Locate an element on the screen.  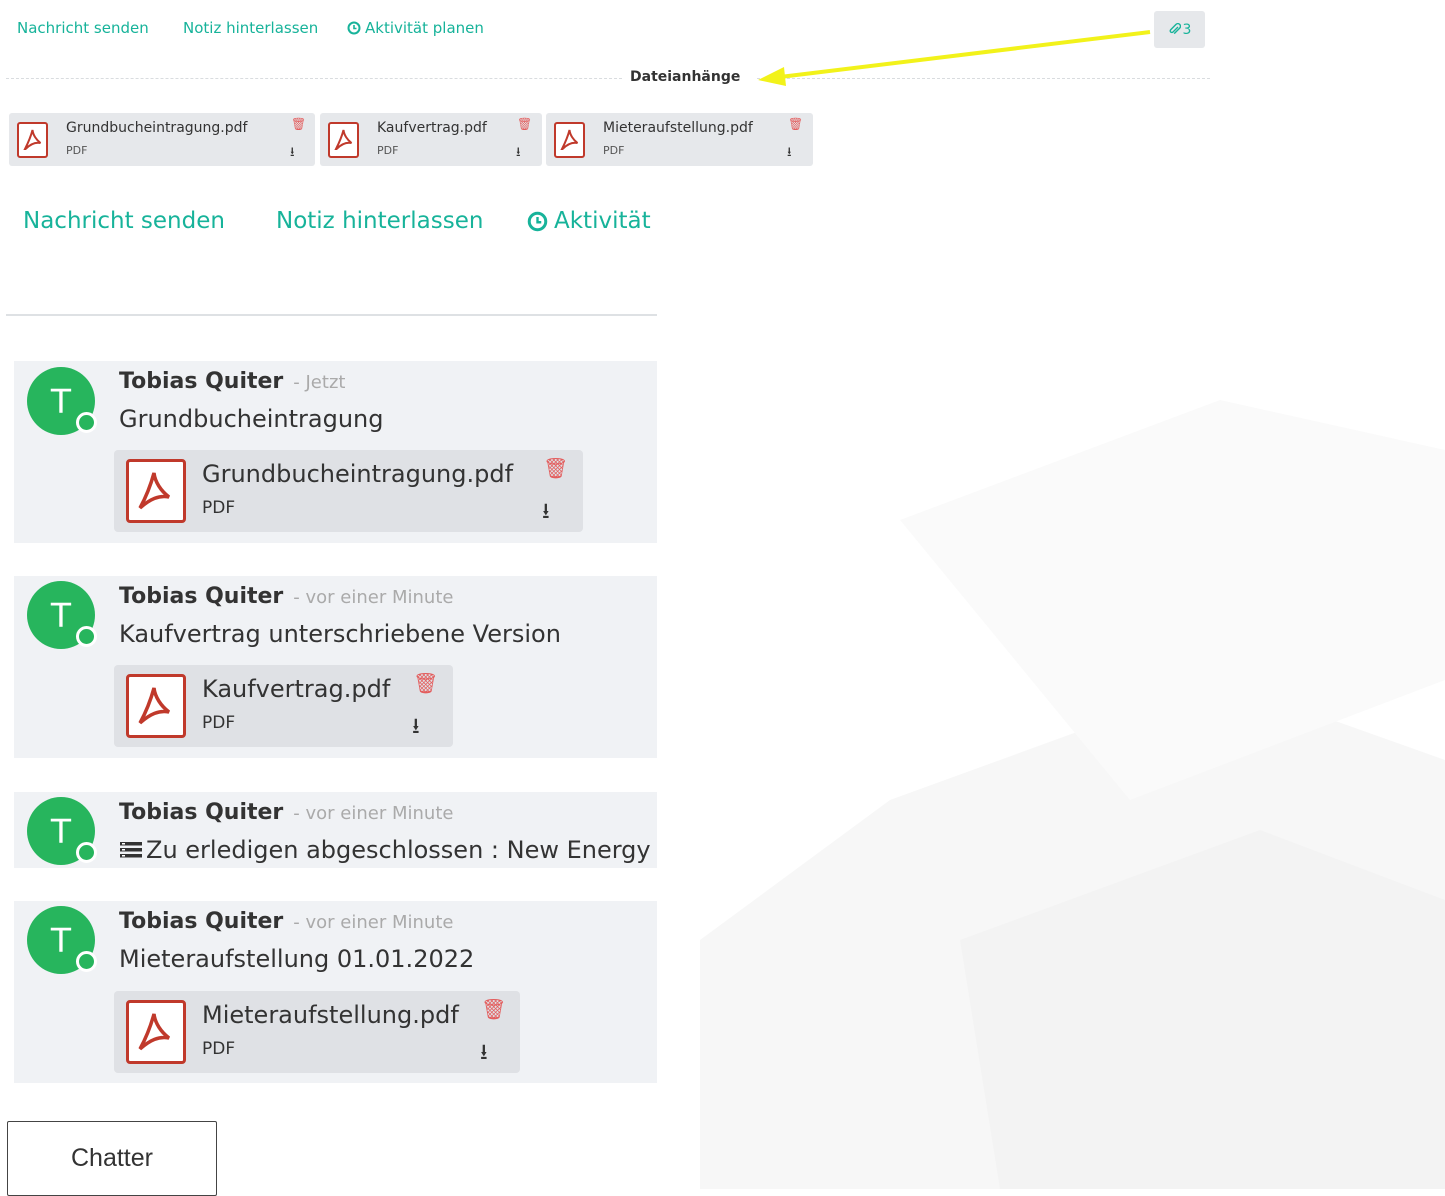
message-body-text: Zu erledigen abgeschlossen : New Energy is located at coordinates (398, 850).